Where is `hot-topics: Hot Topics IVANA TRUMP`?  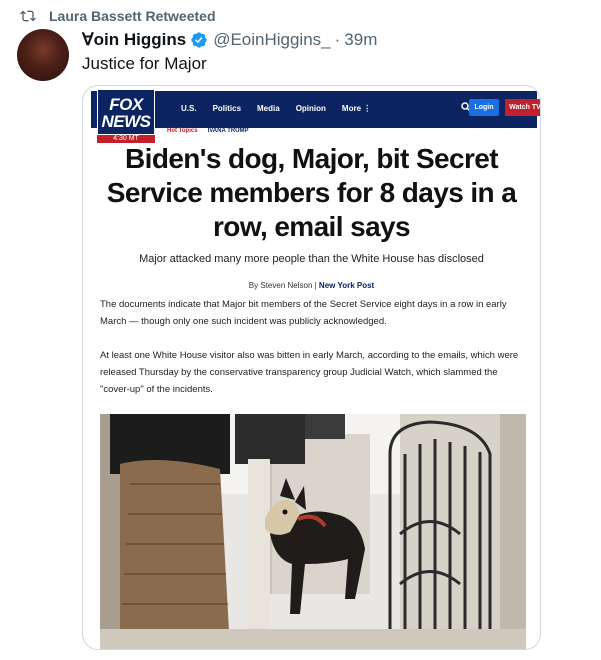 hot-topics: Hot Topics IVANA TRUMP is located at coordinates (208, 131).